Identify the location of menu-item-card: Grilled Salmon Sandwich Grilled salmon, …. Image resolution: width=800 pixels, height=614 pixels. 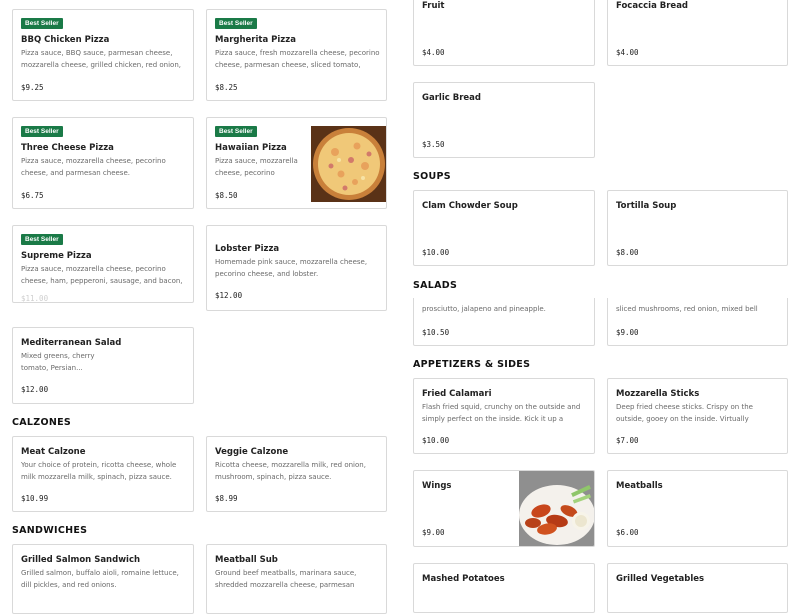
(103, 579).